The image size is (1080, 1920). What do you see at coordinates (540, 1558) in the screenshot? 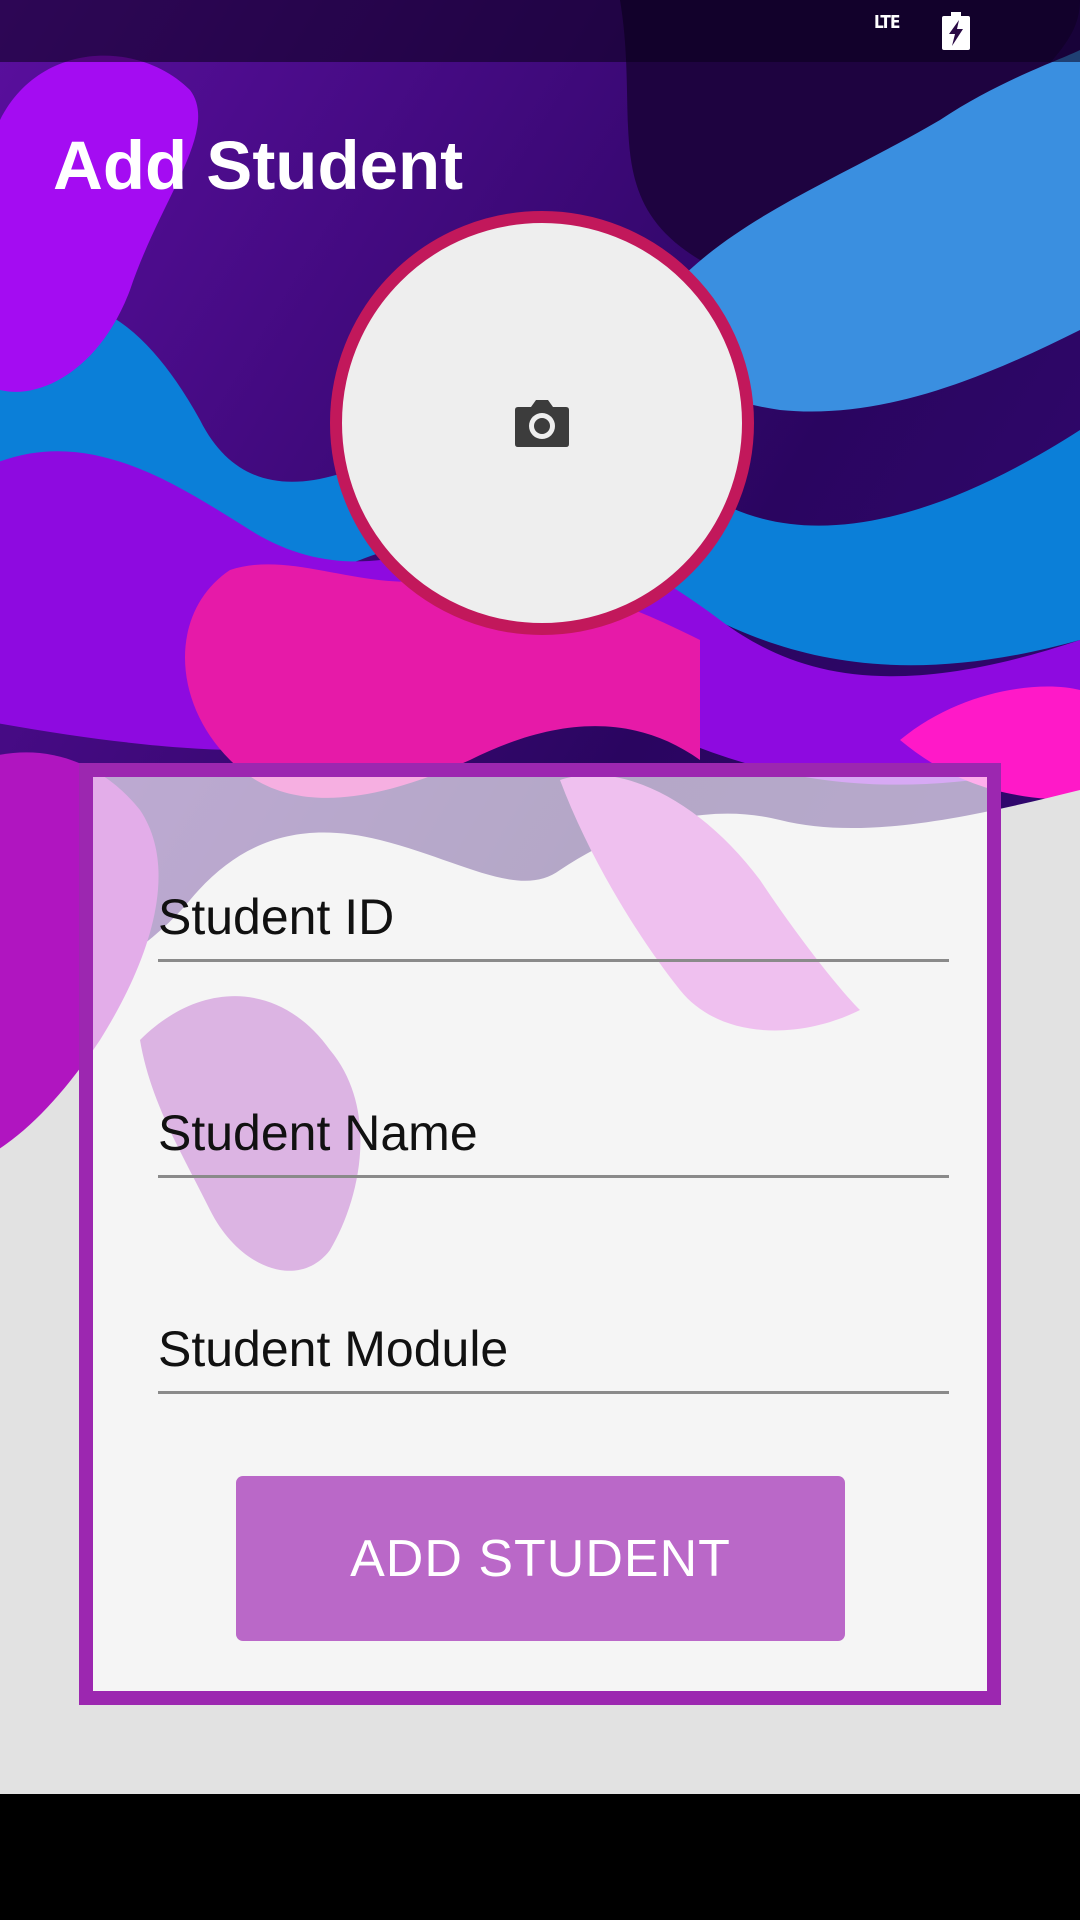
I see `add-student-button: ADD STUDENT` at bounding box center [540, 1558].